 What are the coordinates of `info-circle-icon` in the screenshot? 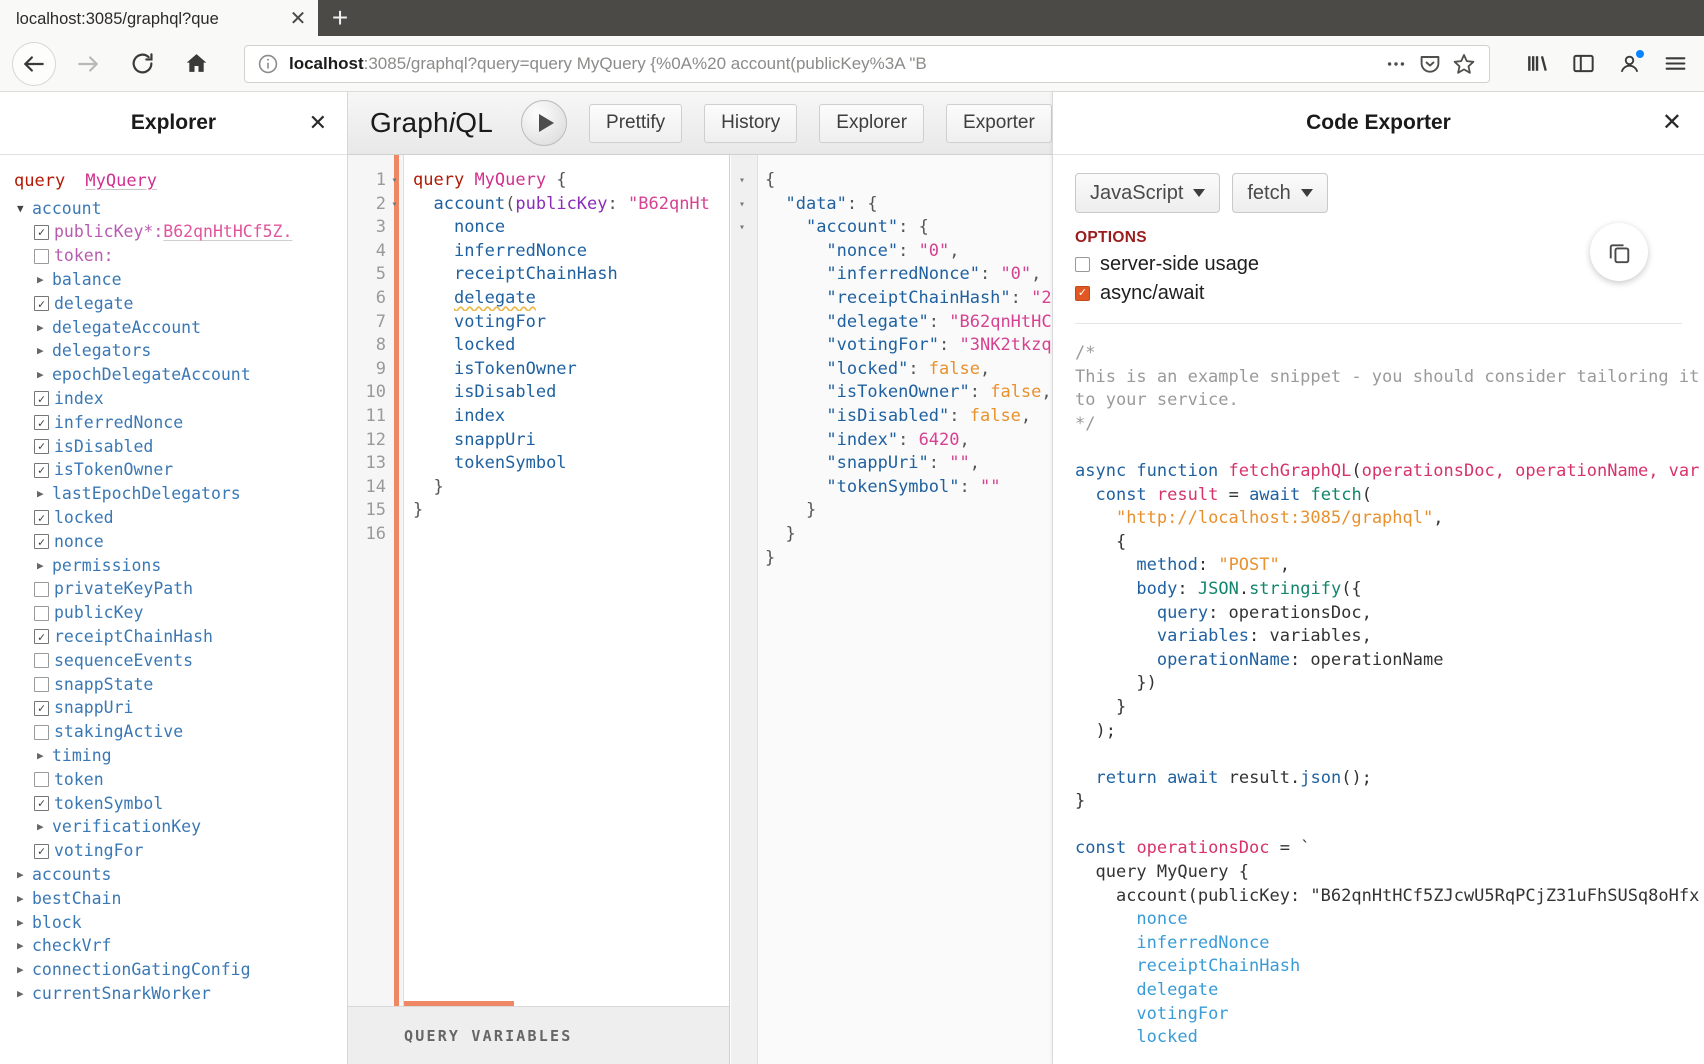 It's located at (268, 64).